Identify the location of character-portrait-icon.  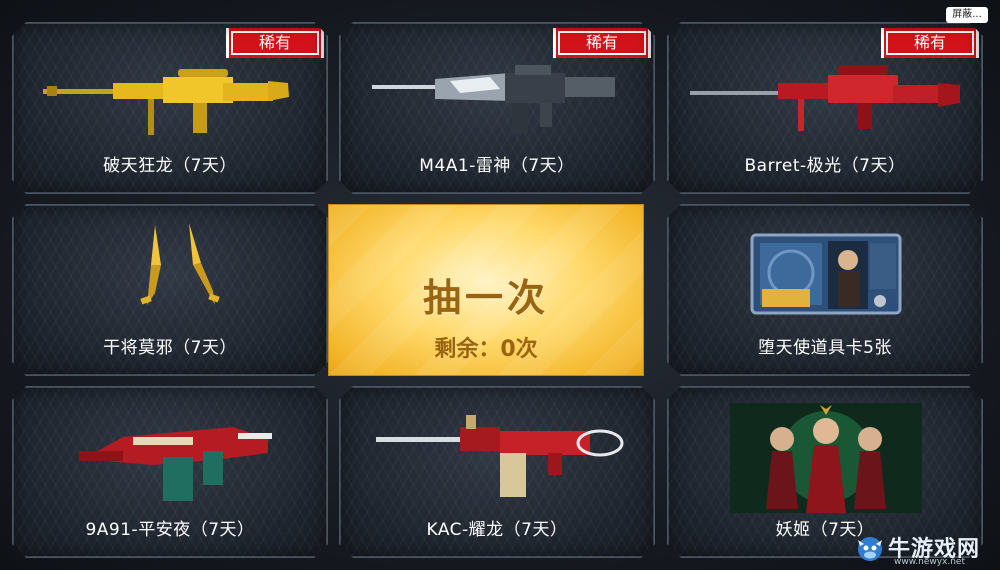
(826, 454).